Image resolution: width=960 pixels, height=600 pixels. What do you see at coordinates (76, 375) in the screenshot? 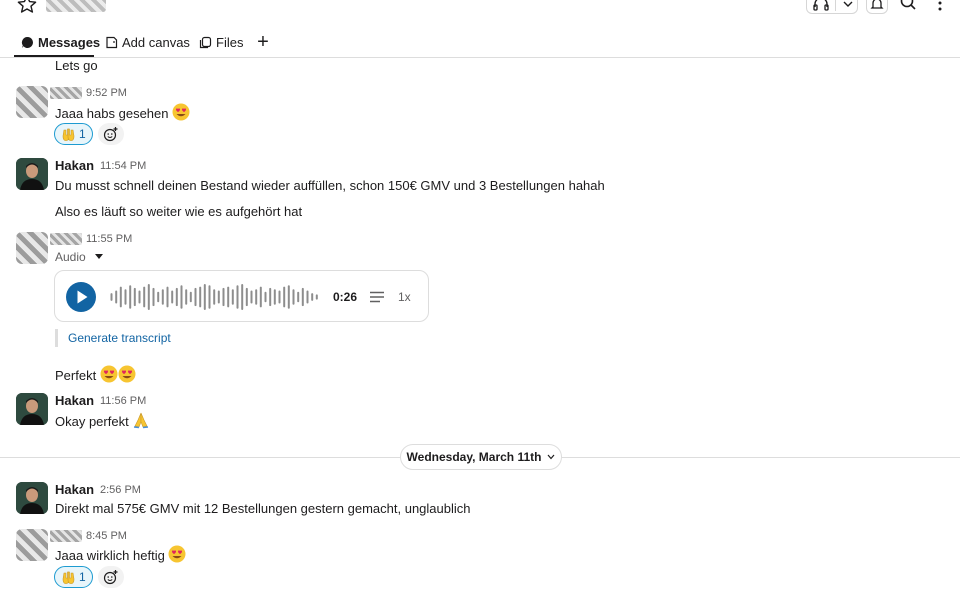
I see `message-body: Perfekt` at bounding box center [76, 375].